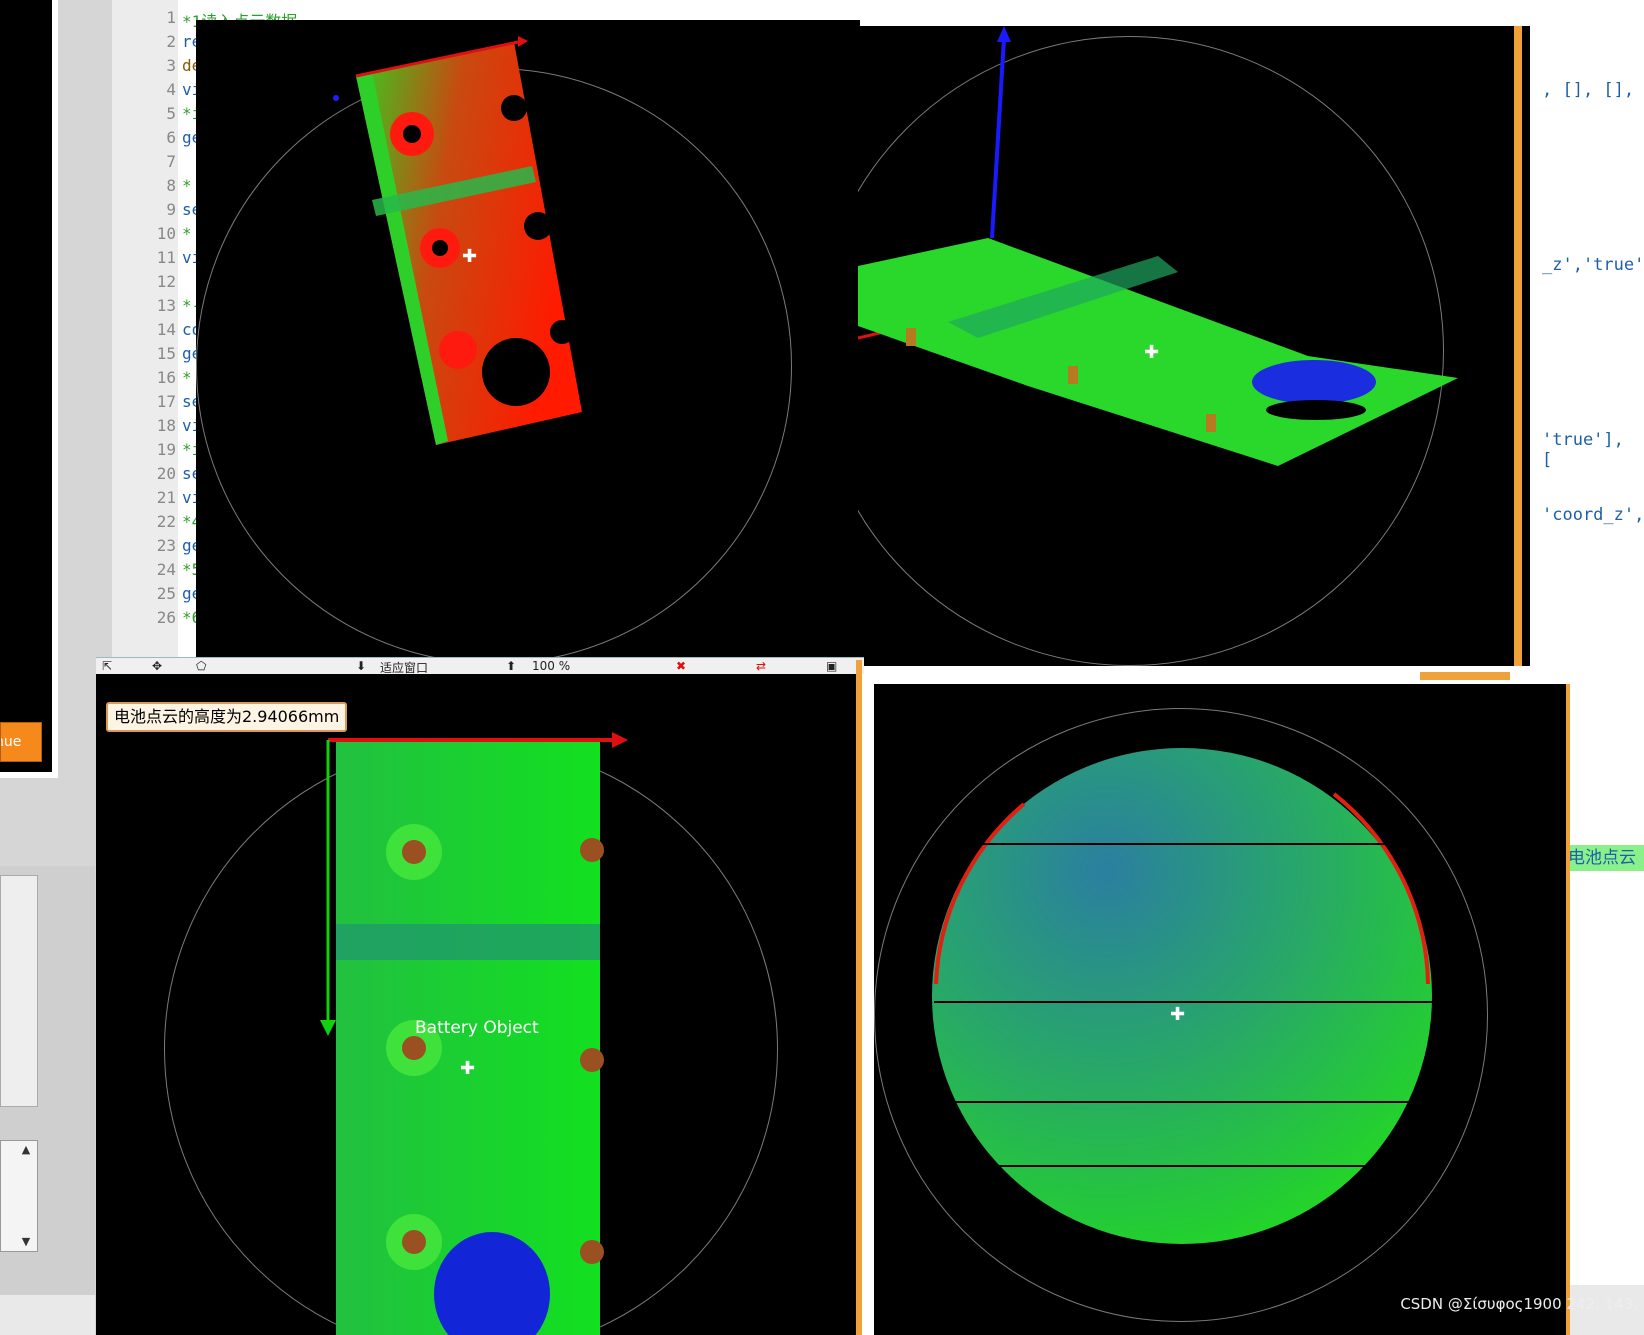  I want to click on line-number: 7, so click(171, 161).